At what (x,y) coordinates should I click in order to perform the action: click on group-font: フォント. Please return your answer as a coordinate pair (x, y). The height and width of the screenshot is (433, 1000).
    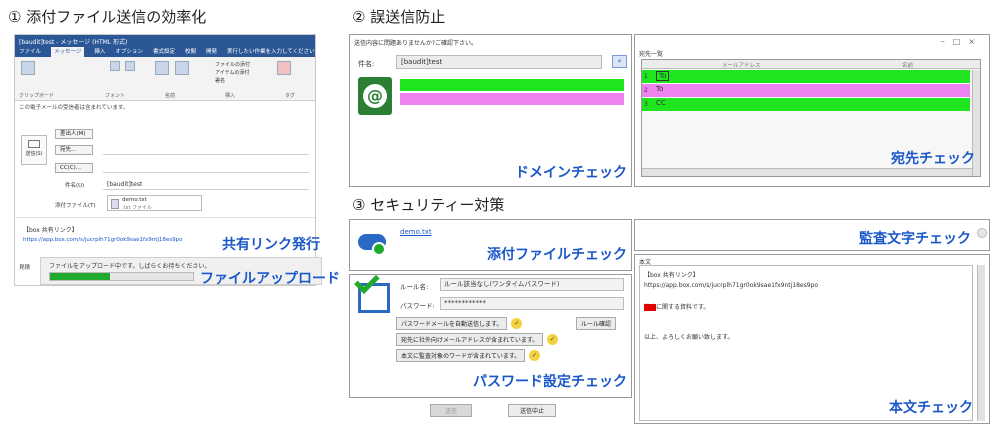
    Looking at the image, I should click on (115, 96).